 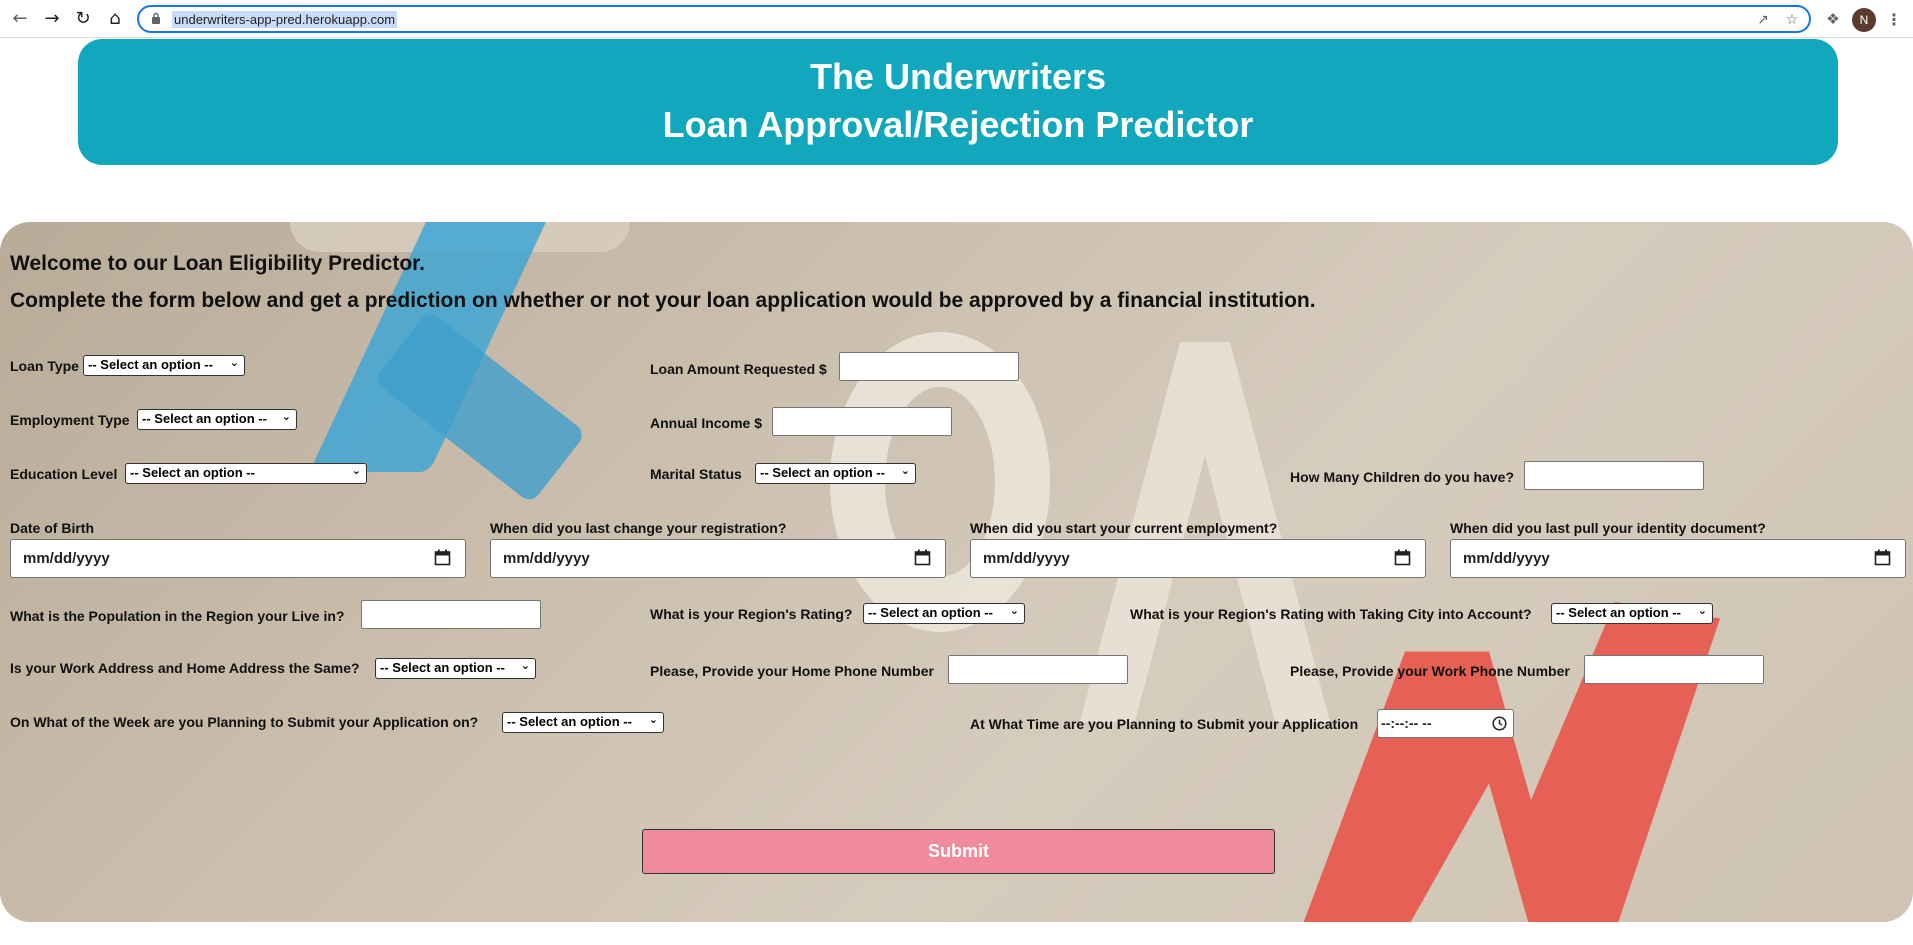 What do you see at coordinates (238, 558) in the screenshot?
I see `dob-date-input: mm/dd/yyyy` at bounding box center [238, 558].